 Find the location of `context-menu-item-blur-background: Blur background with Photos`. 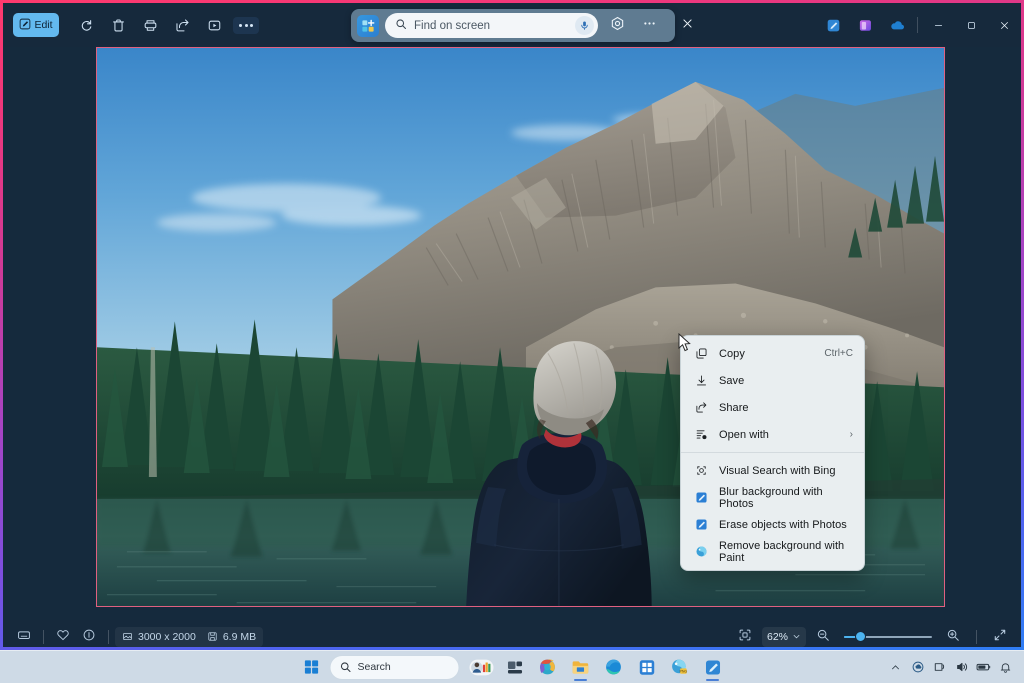

context-menu-item-blur-background: Blur background with Photos is located at coordinates (772, 497).